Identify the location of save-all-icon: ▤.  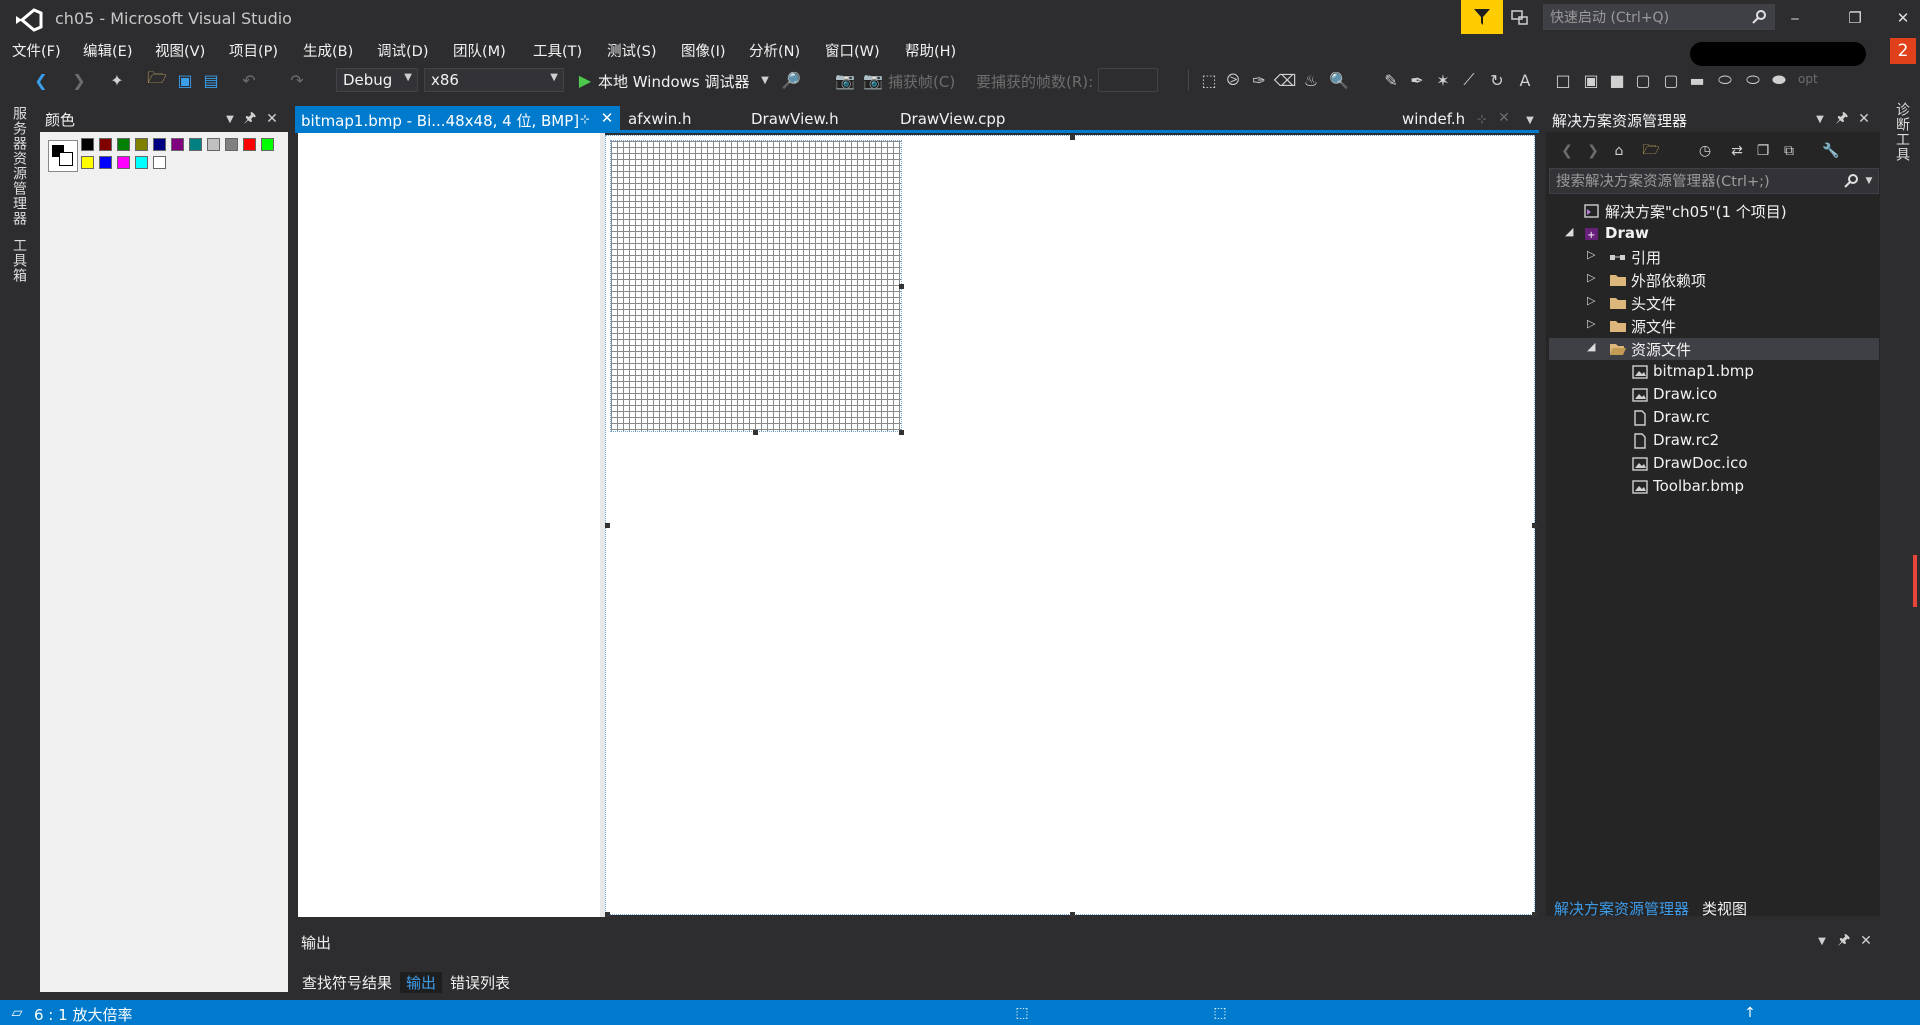
(211, 80).